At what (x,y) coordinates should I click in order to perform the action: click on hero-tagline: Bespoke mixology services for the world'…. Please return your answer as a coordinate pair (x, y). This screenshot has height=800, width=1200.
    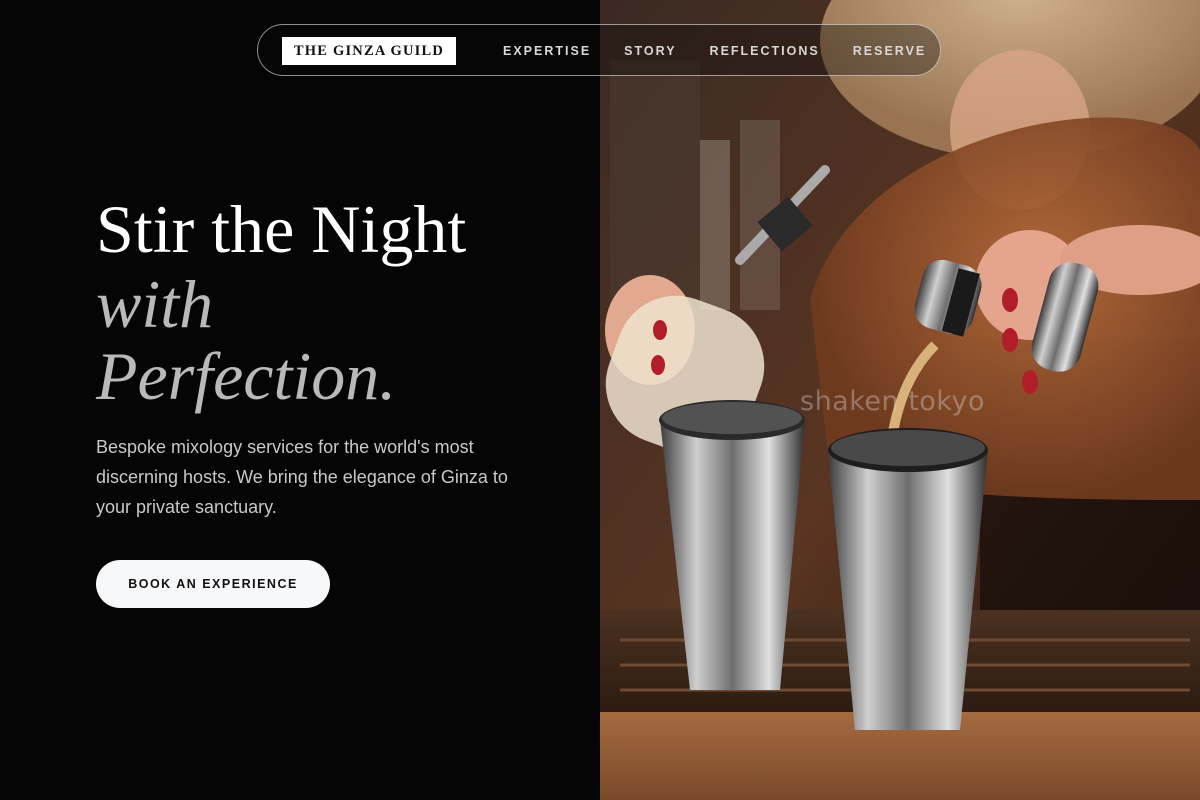
    Looking at the image, I should click on (302, 477).